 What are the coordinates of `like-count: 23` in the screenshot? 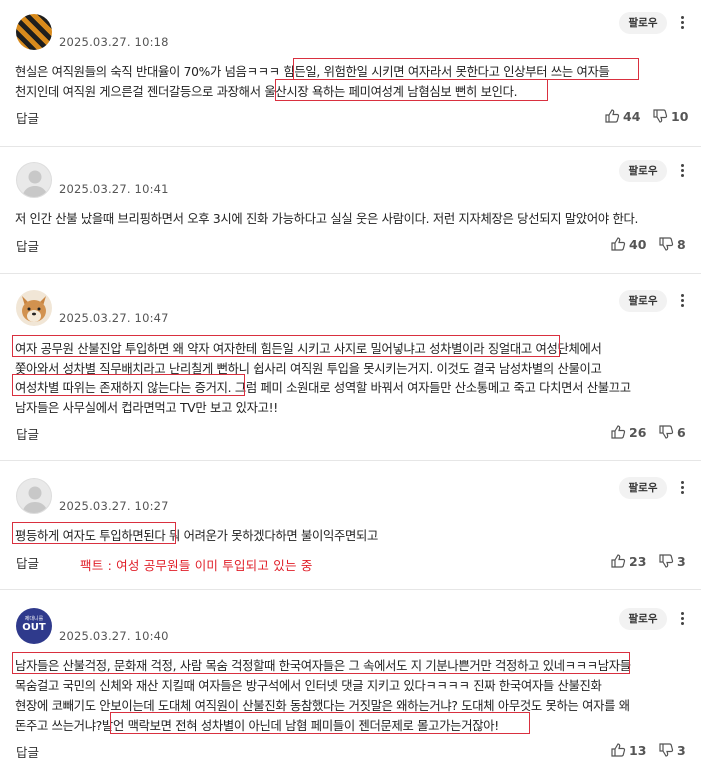 It's located at (638, 561).